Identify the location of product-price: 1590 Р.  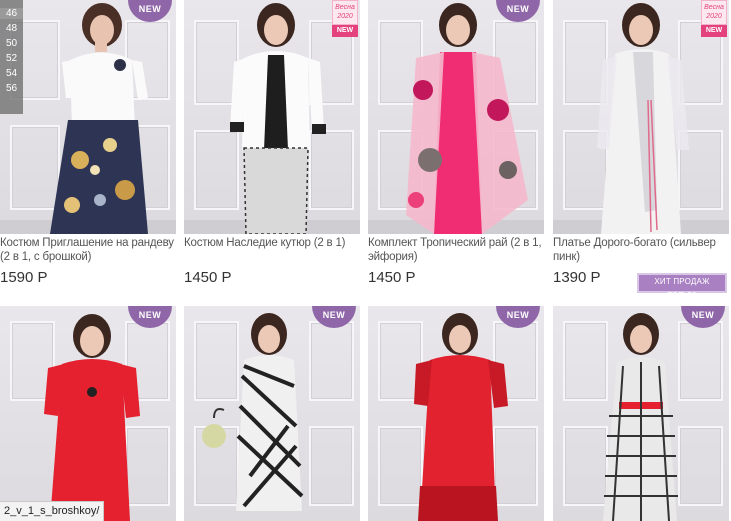
(24, 277).